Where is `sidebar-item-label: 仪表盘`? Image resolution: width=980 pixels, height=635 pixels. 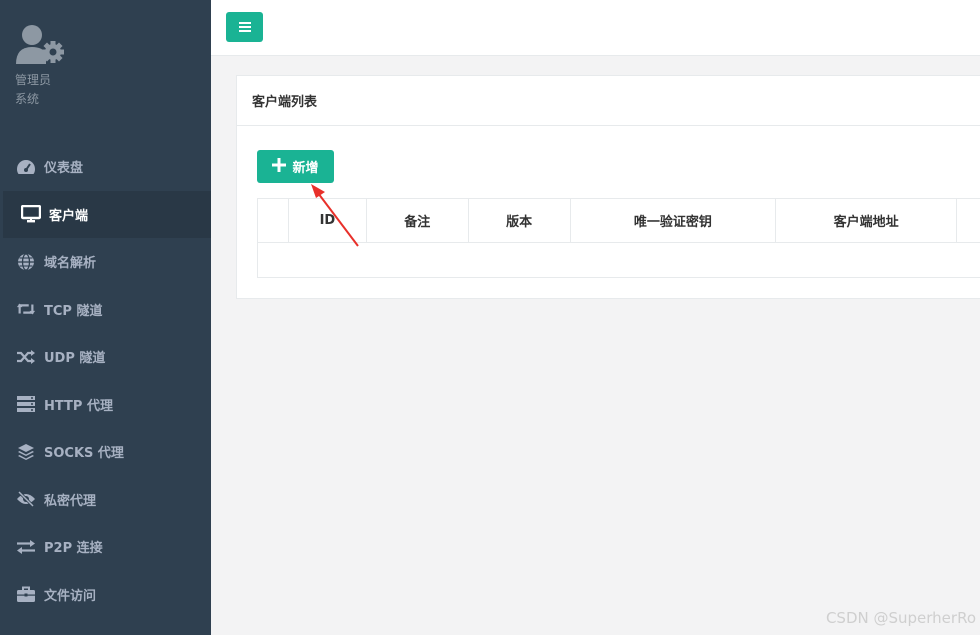 sidebar-item-label: 仪表盘 is located at coordinates (64, 169).